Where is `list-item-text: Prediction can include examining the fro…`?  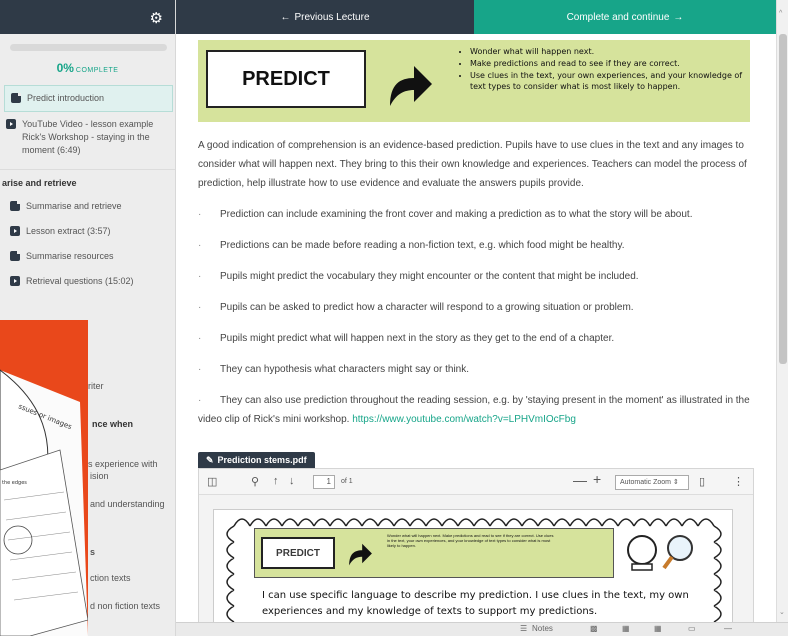 list-item-text: Prediction can include examining the fro… is located at coordinates (456, 214).